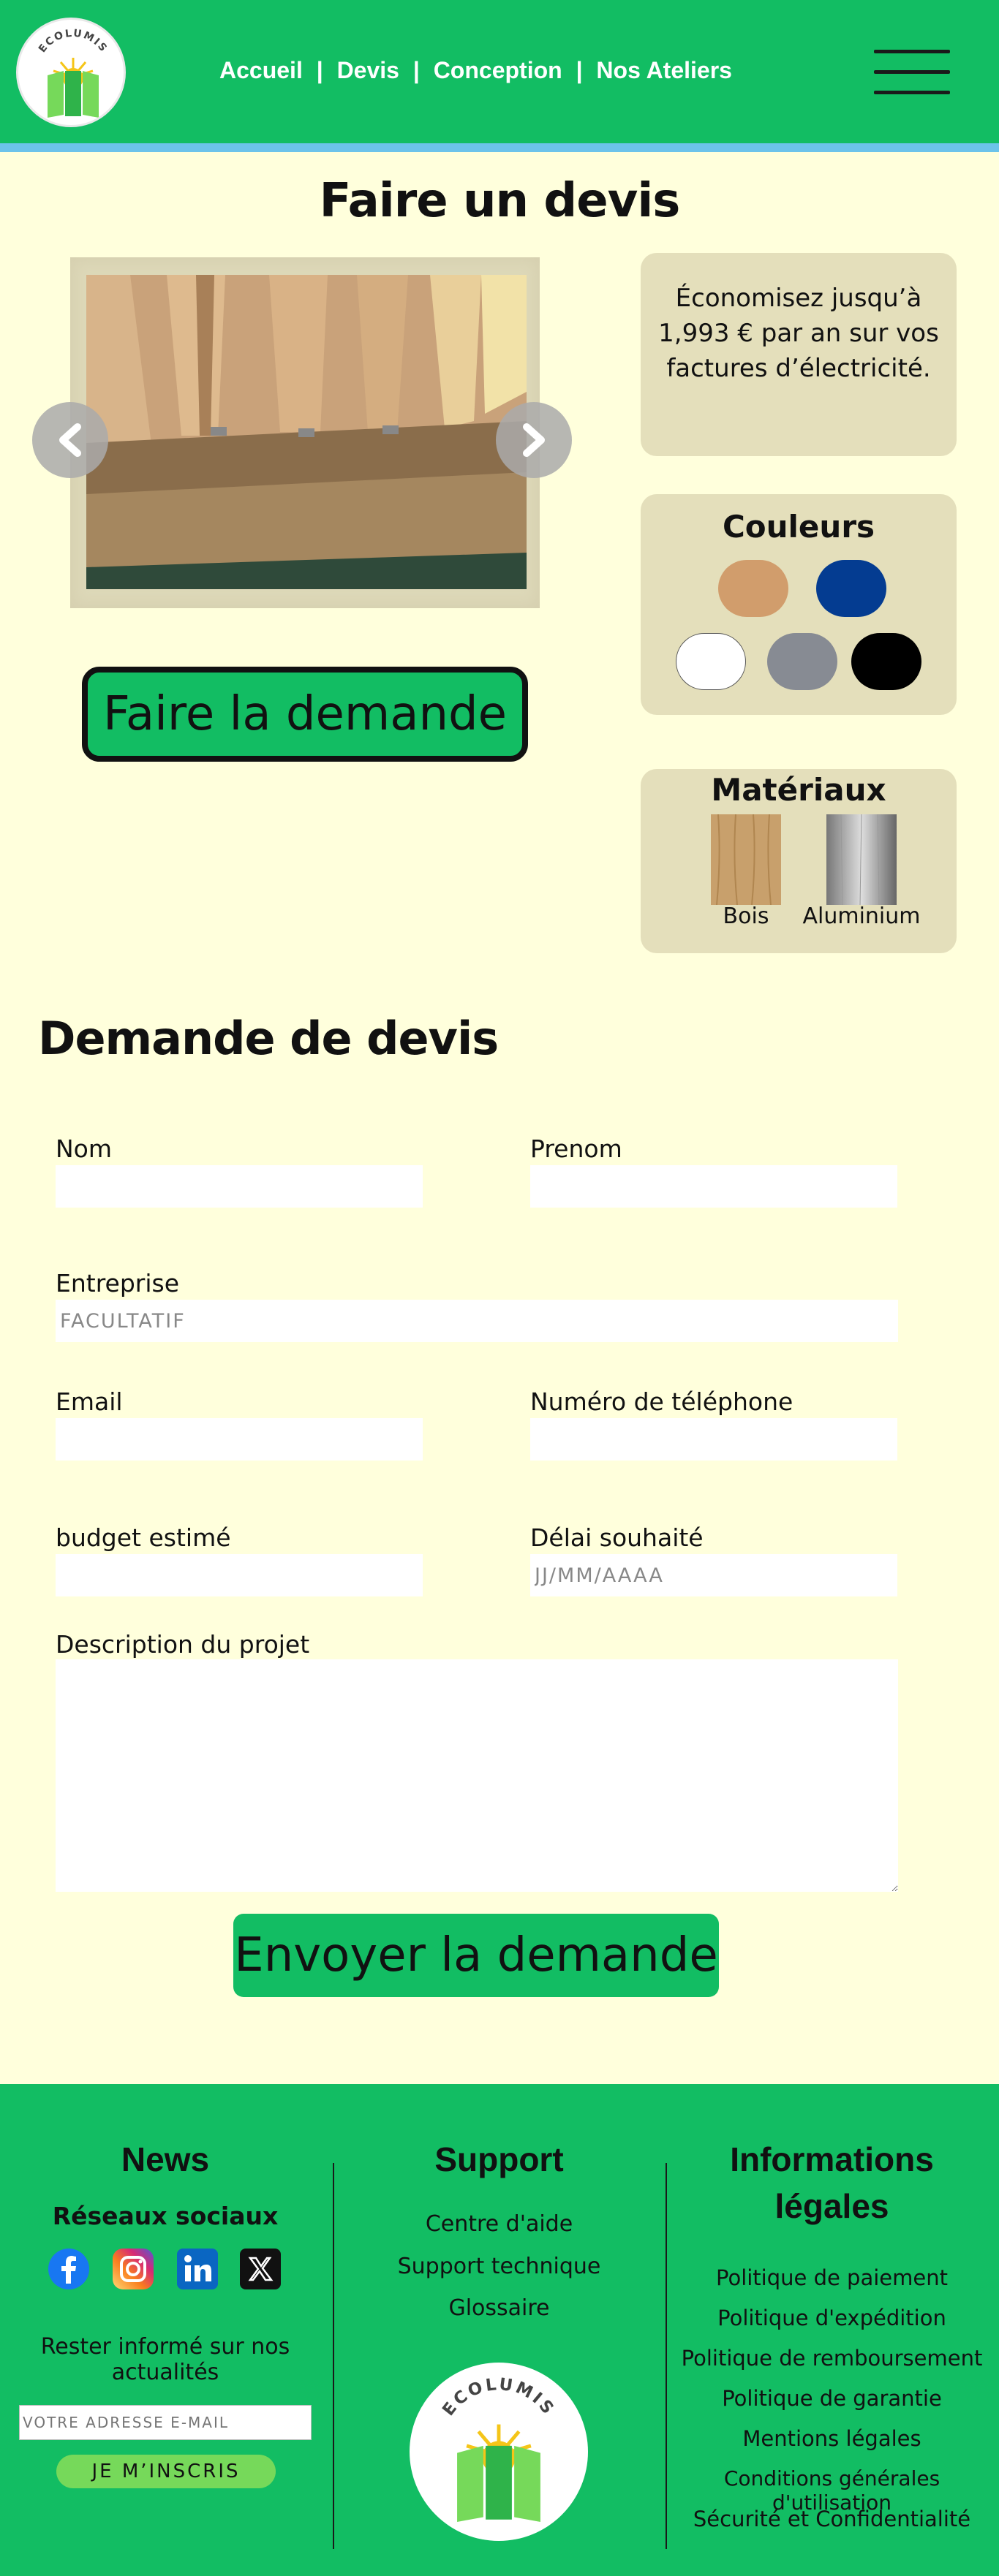  Describe the element at coordinates (711, 661) in the screenshot. I see `color-swatch-white` at that location.